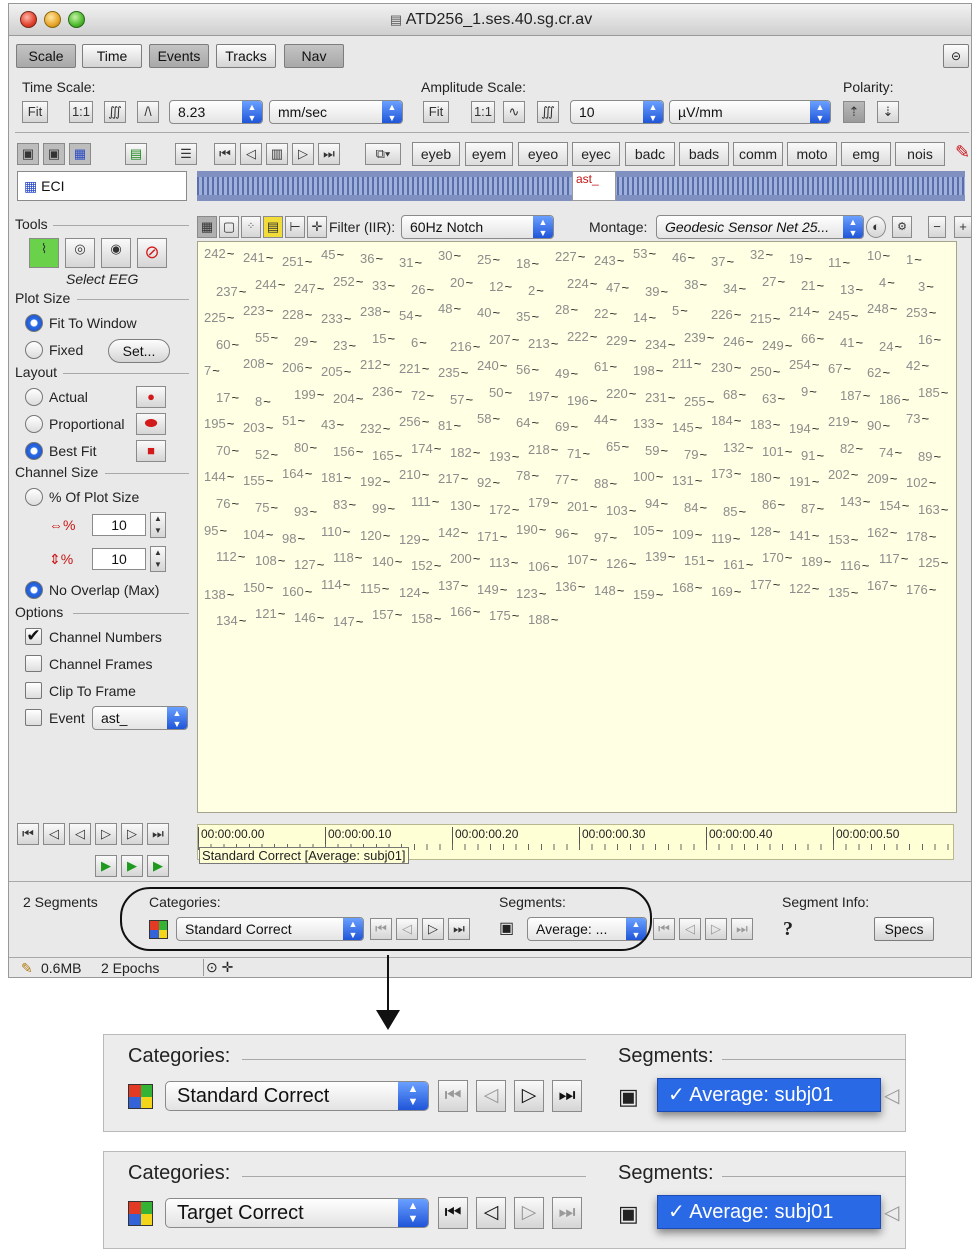  What do you see at coordinates (809, 391) in the screenshot?
I see `channel-trace: 9` at bounding box center [809, 391].